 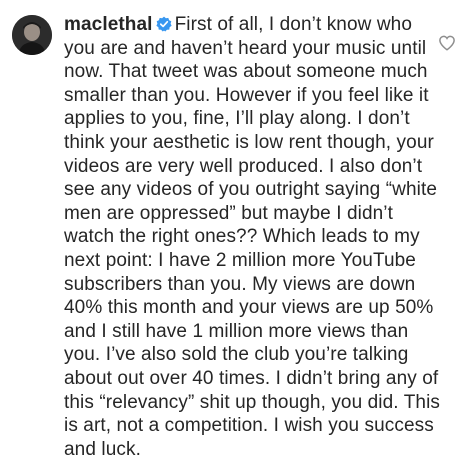 What do you see at coordinates (447, 43) in the screenshot?
I see `heart-icon` at bounding box center [447, 43].